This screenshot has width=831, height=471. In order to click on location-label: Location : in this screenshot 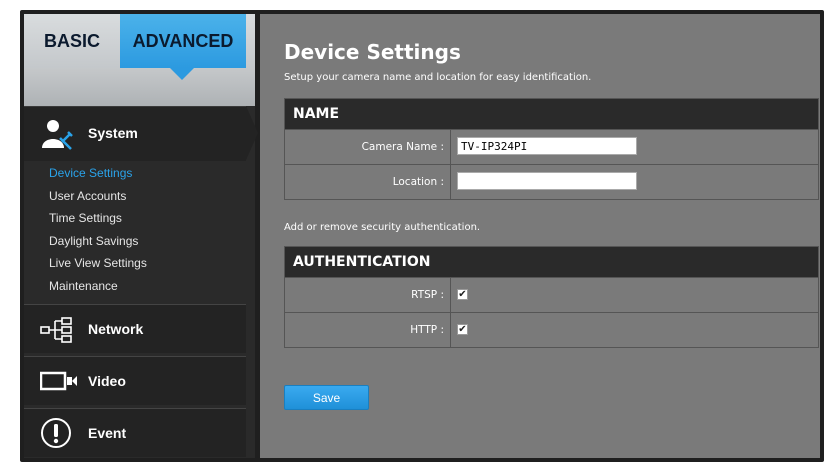, I will do `click(368, 182)`.